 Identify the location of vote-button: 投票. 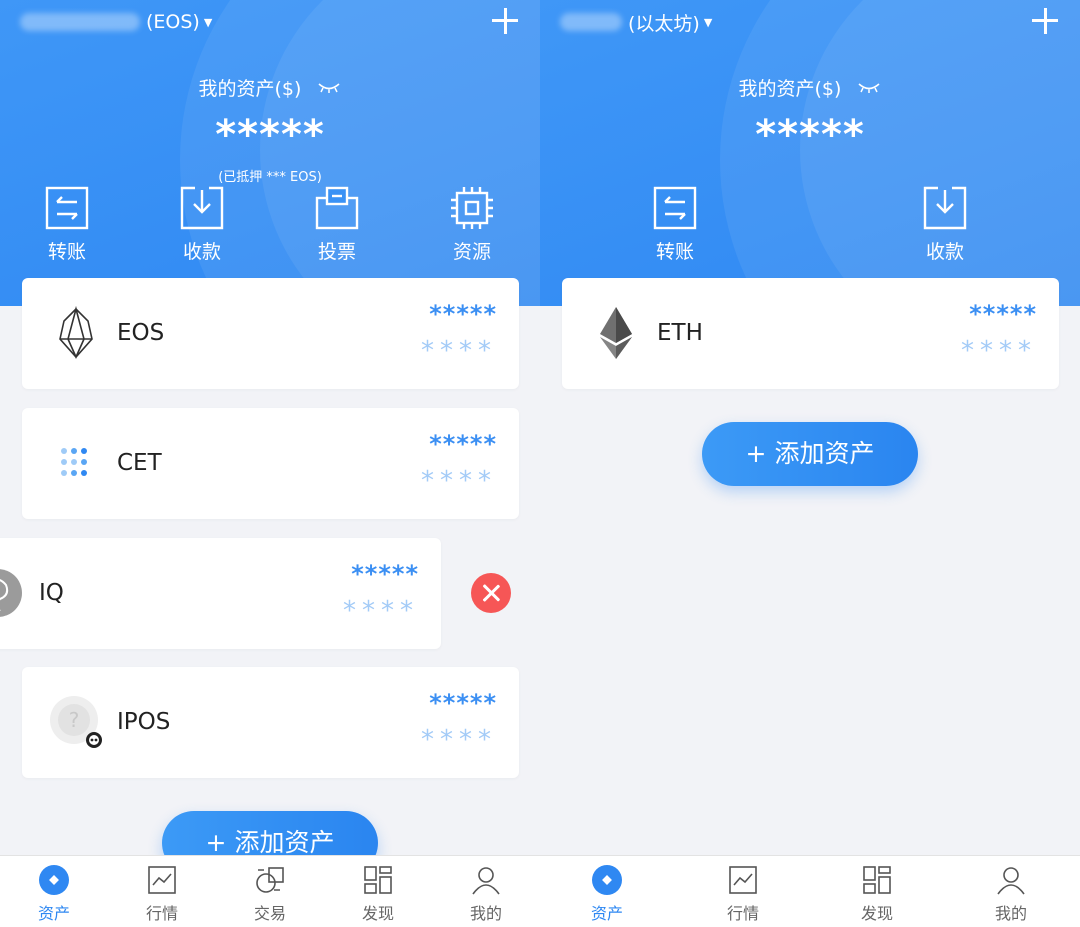
(337, 225).